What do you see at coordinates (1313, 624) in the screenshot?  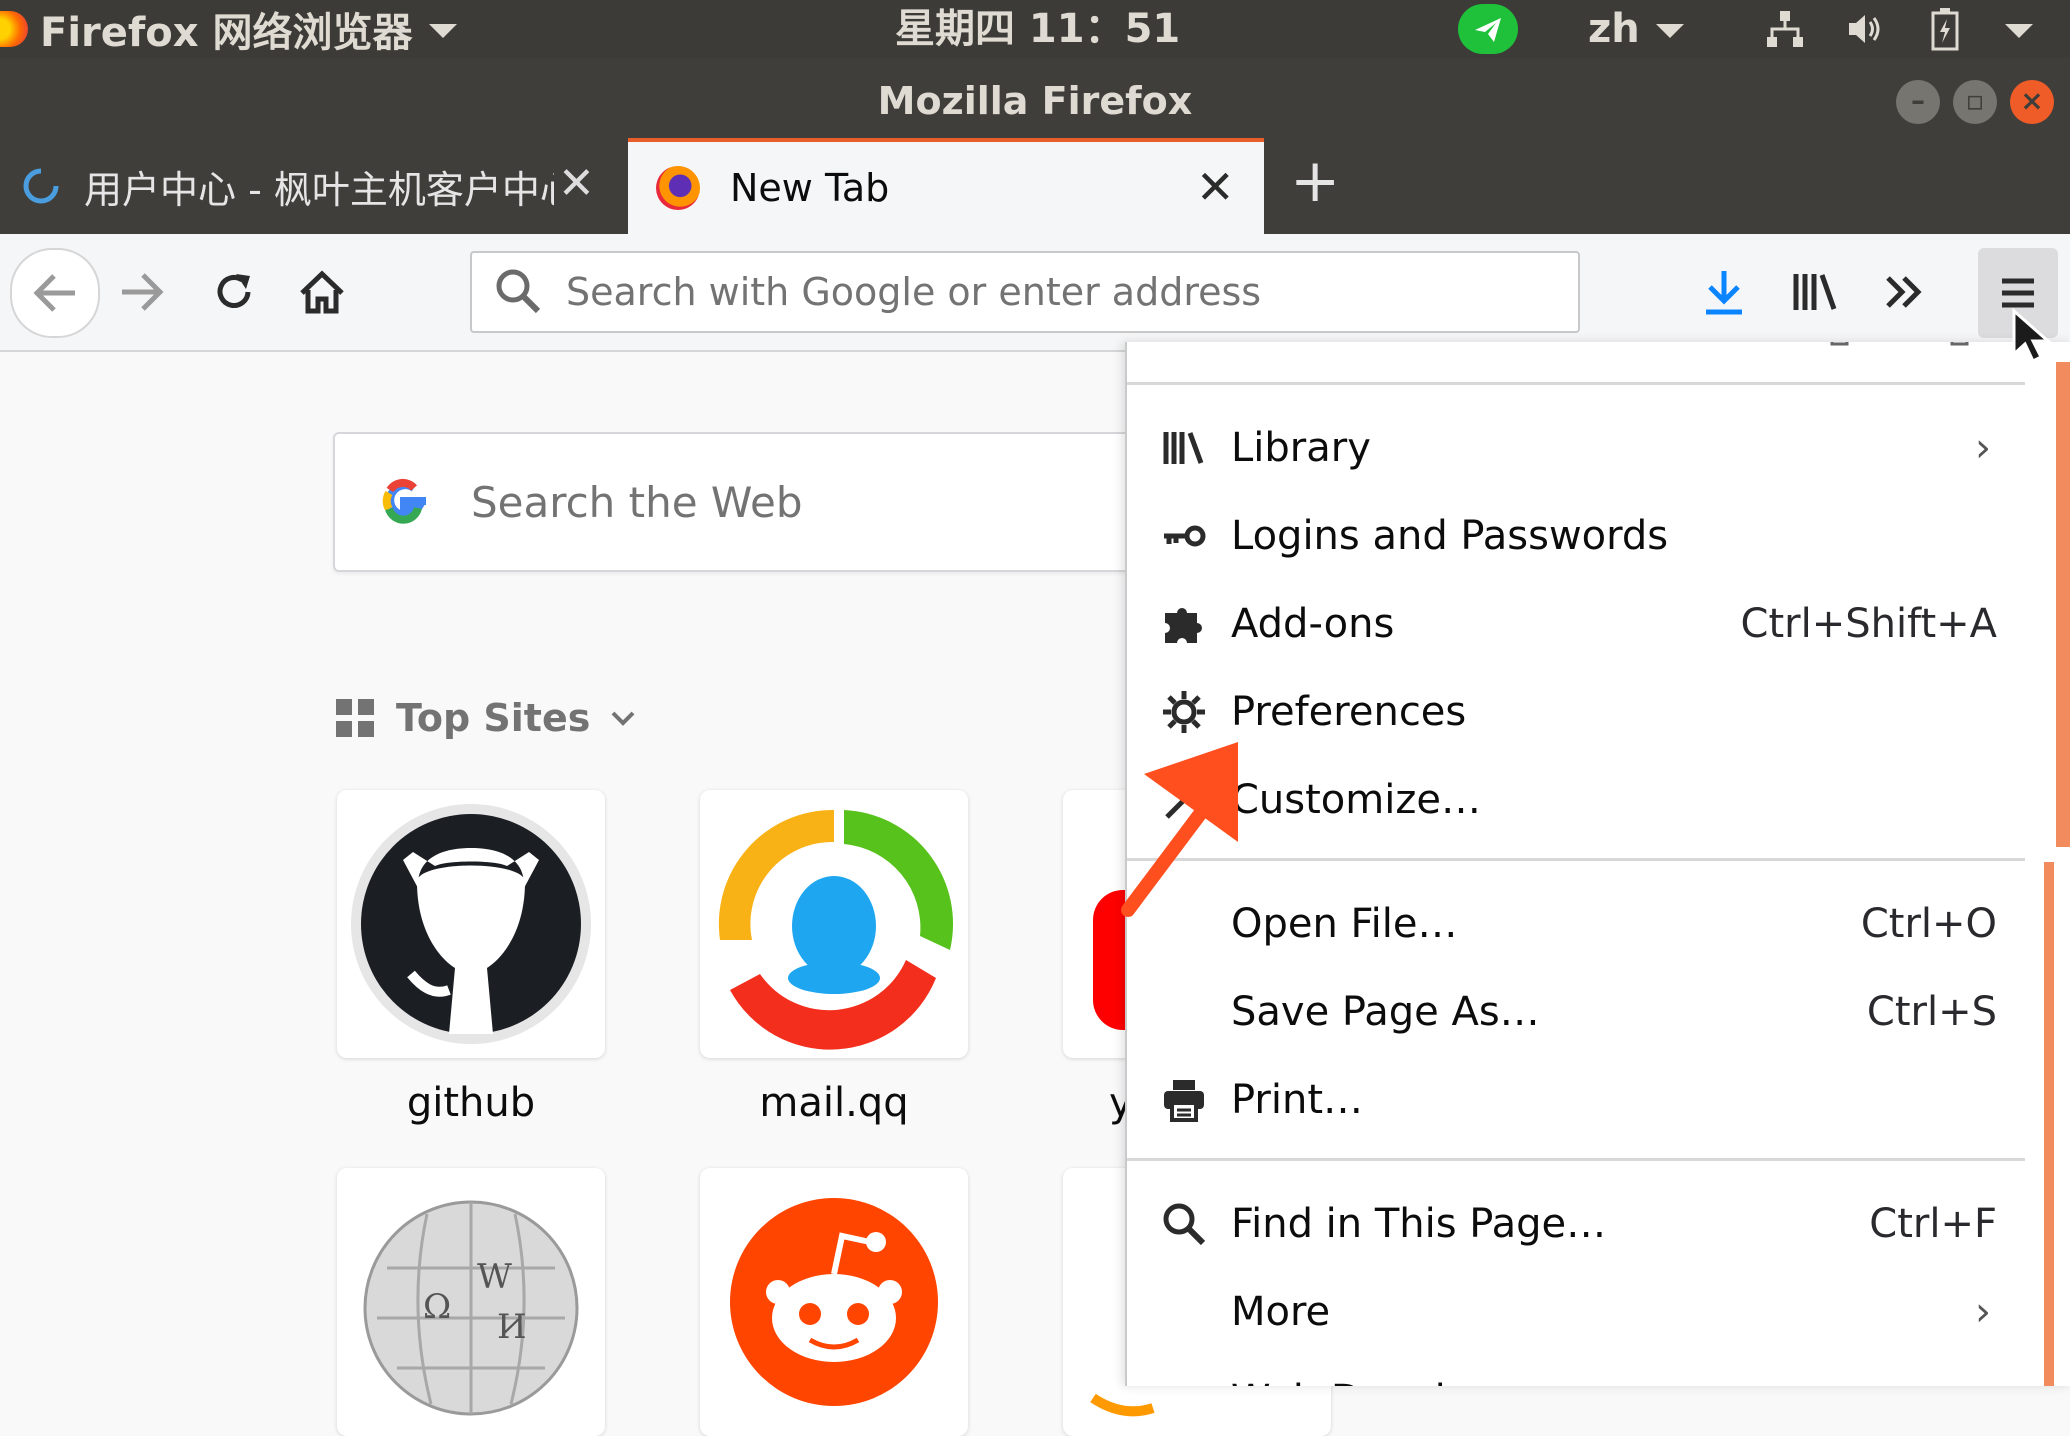 I see `menu-item-label: Add-ons` at bounding box center [1313, 624].